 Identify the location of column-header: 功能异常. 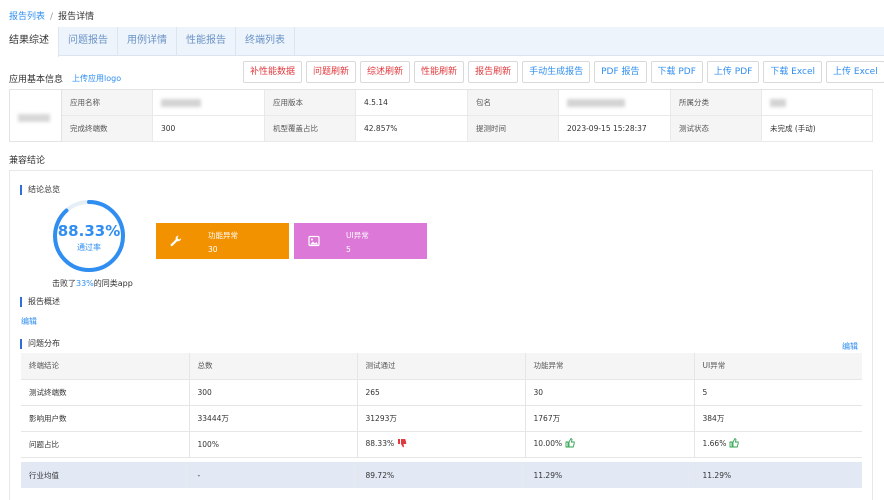
(610, 366).